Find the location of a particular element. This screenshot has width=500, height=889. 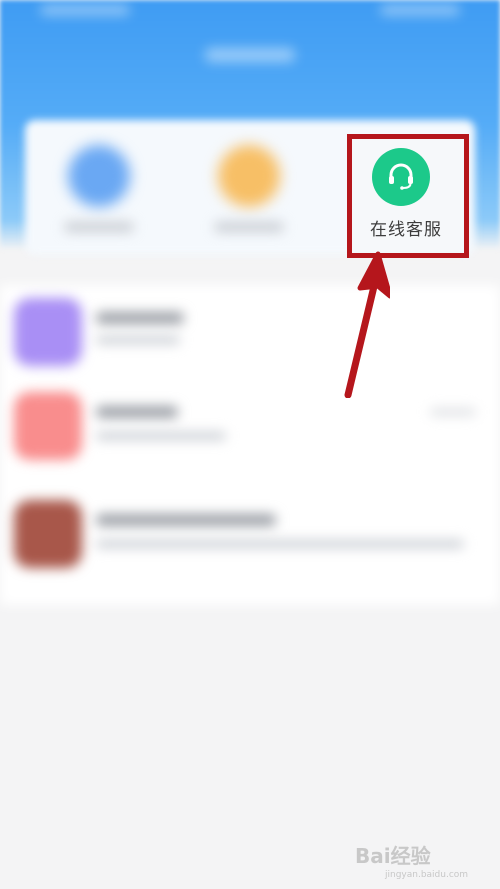

baidu-jingyan-watermark: Bai经验 jingyan.baidu.com is located at coordinates (425, 860).